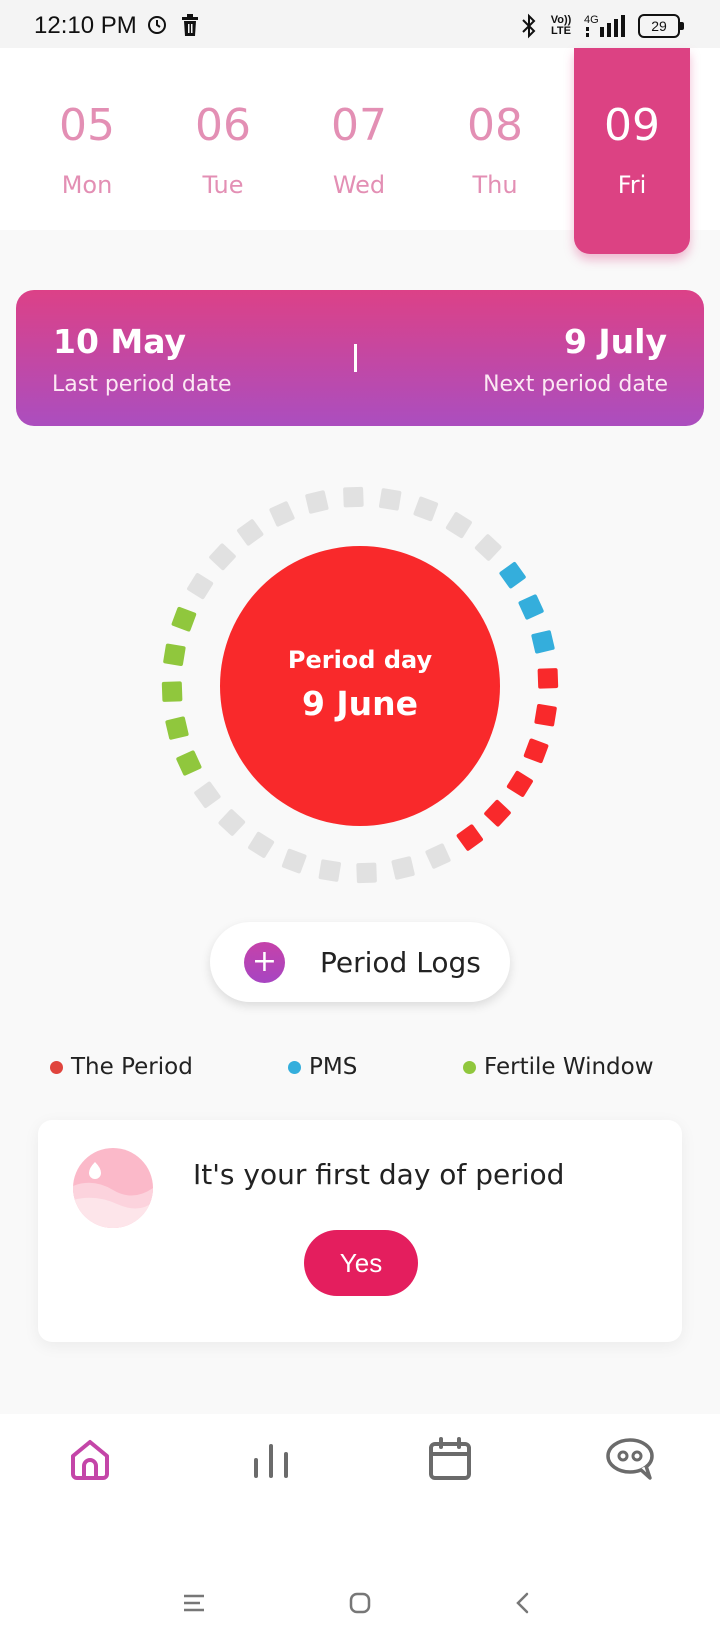 This screenshot has height=1650, width=720. What do you see at coordinates (379, 1174) in the screenshot?
I see `first-day-message: It's your first day of period` at bounding box center [379, 1174].